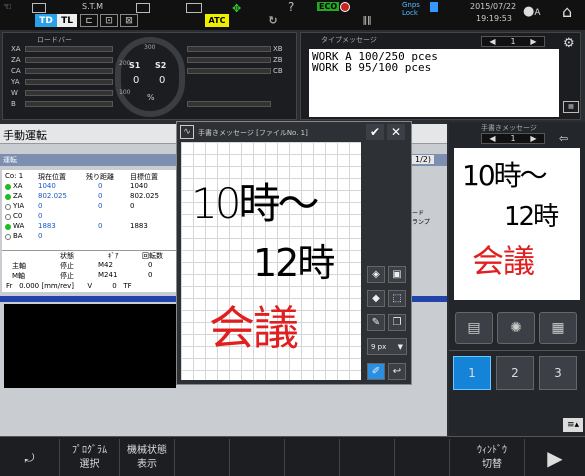 This screenshot has height=476, width=585. Describe the element at coordinates (569, 43) in the screenshot. I see `settings-gear-icon: ⚙` at that location.